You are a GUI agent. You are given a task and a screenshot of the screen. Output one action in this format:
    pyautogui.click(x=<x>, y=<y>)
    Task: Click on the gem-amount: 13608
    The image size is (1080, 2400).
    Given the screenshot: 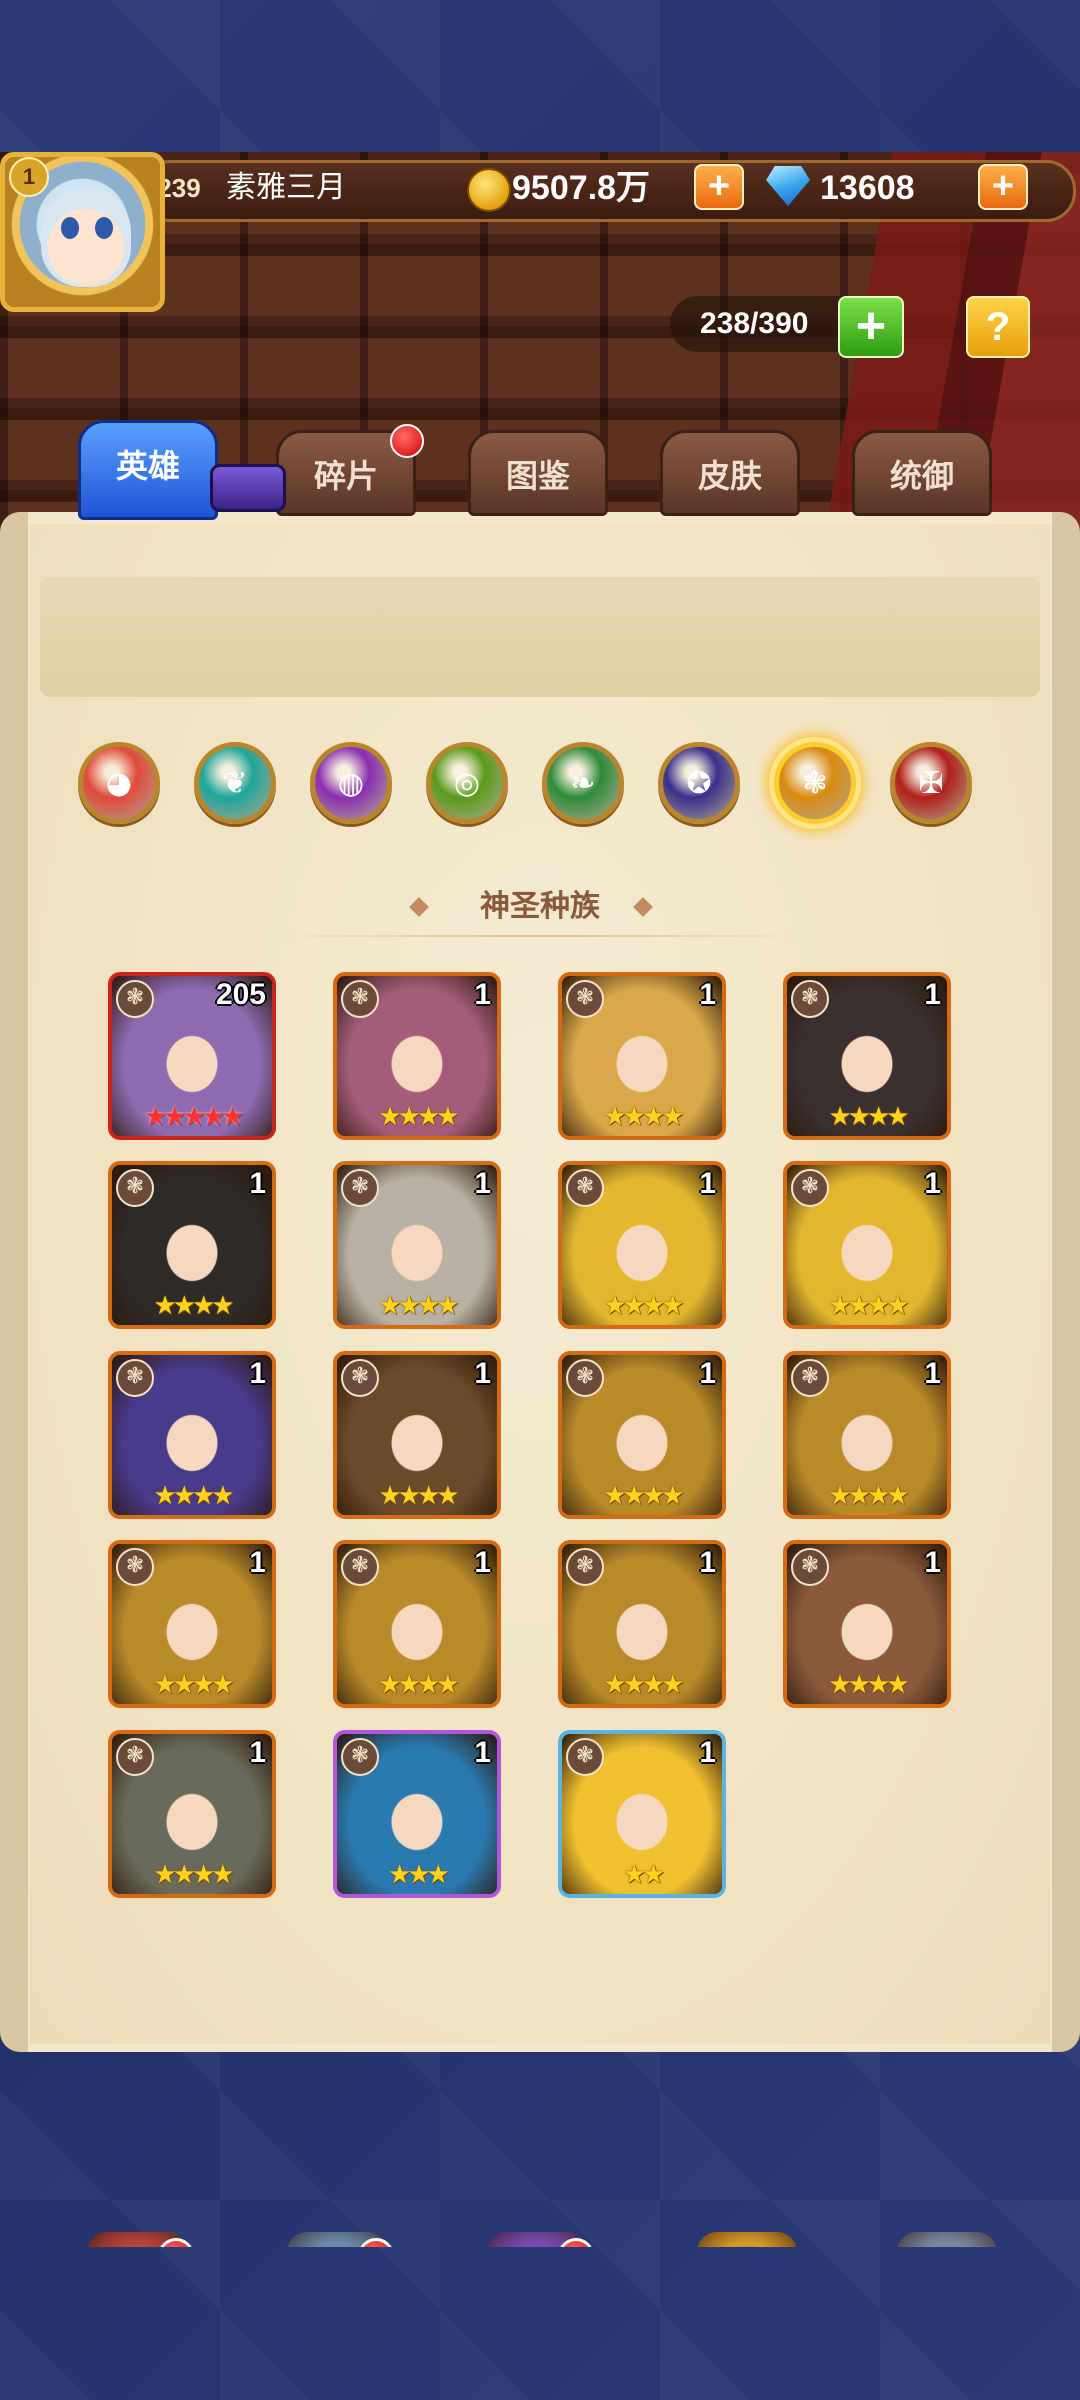 What is the action you would take?
    pyautogui.click(x=867, y=188)
    